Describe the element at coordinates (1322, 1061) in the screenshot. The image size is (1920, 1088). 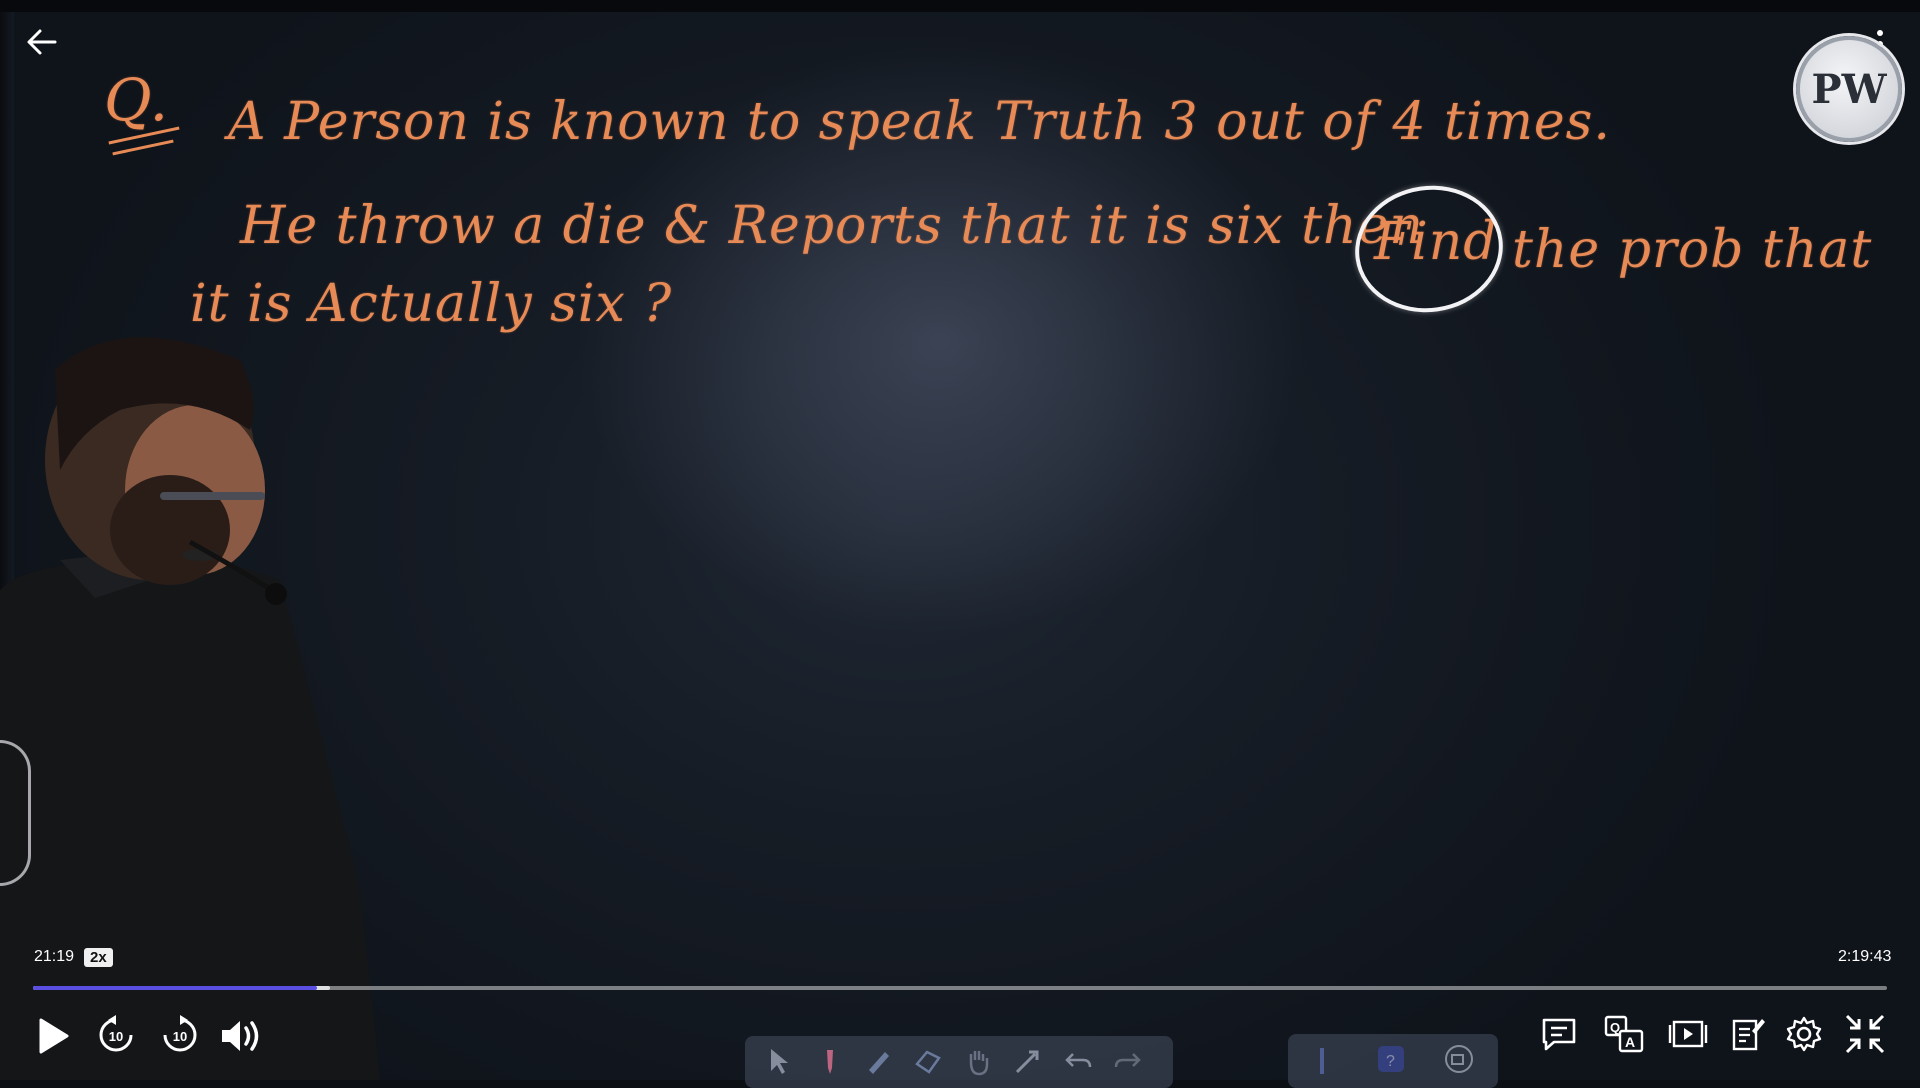
I see `bar-icon` at that location.